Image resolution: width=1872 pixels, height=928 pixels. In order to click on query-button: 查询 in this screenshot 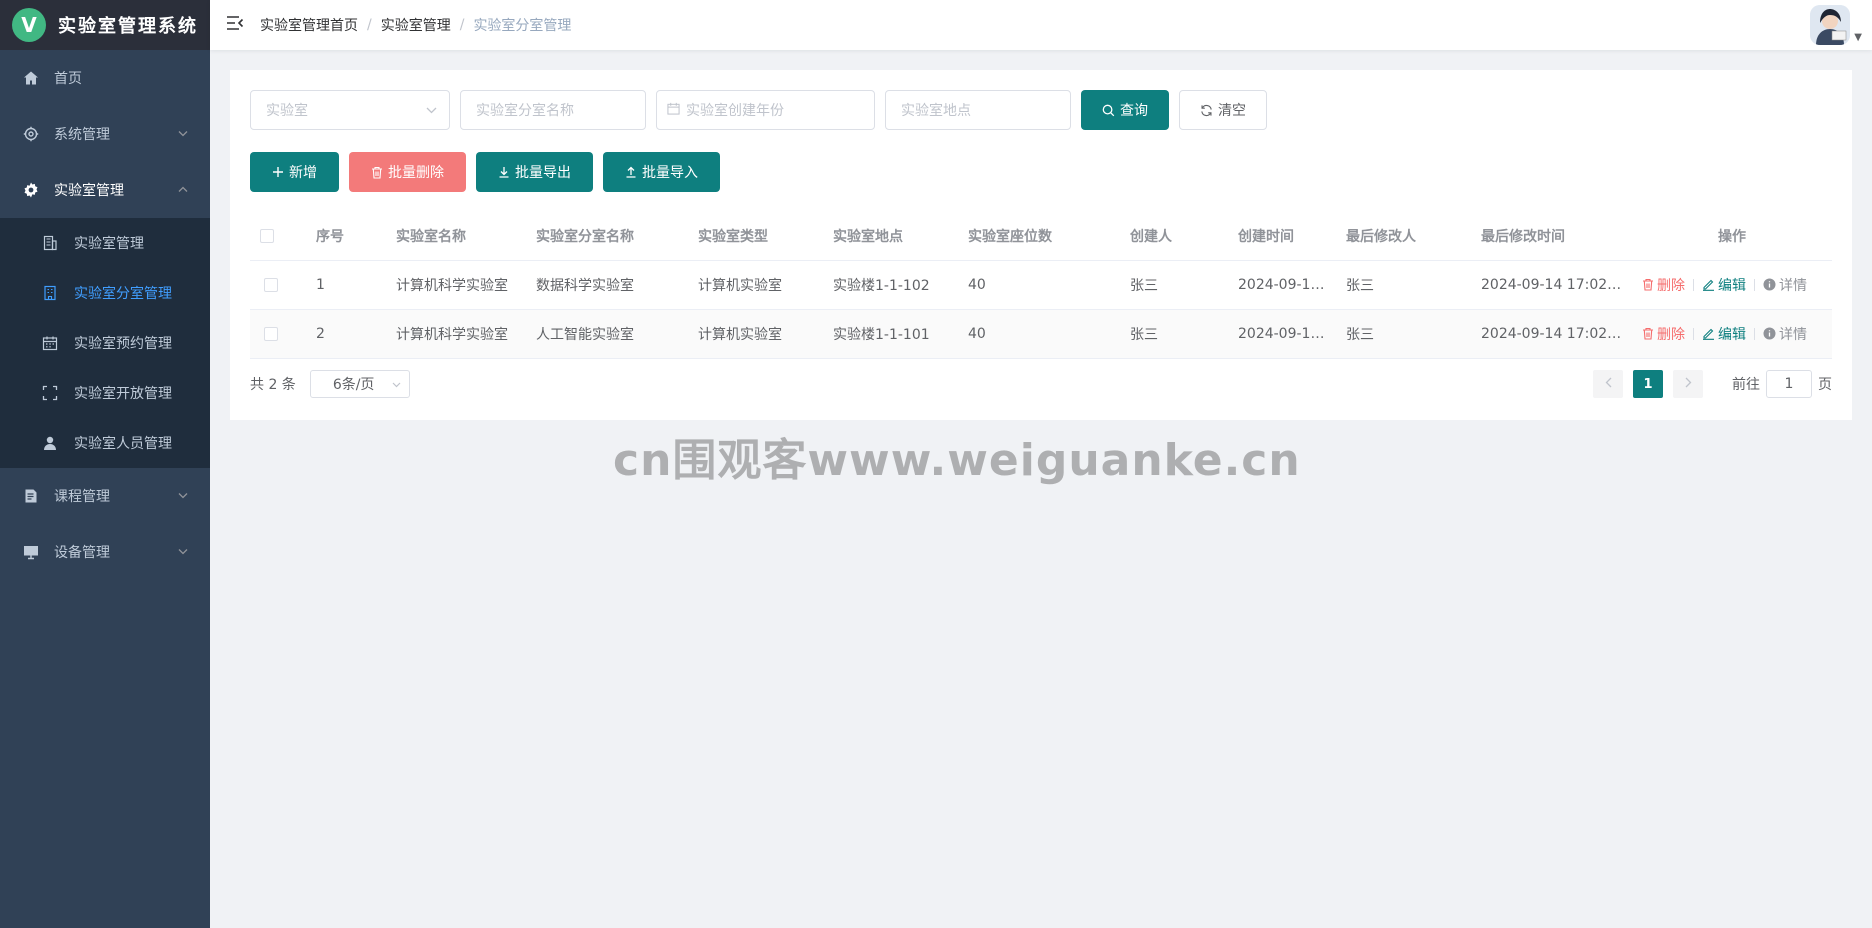, I will do `click(1125, 110)`.